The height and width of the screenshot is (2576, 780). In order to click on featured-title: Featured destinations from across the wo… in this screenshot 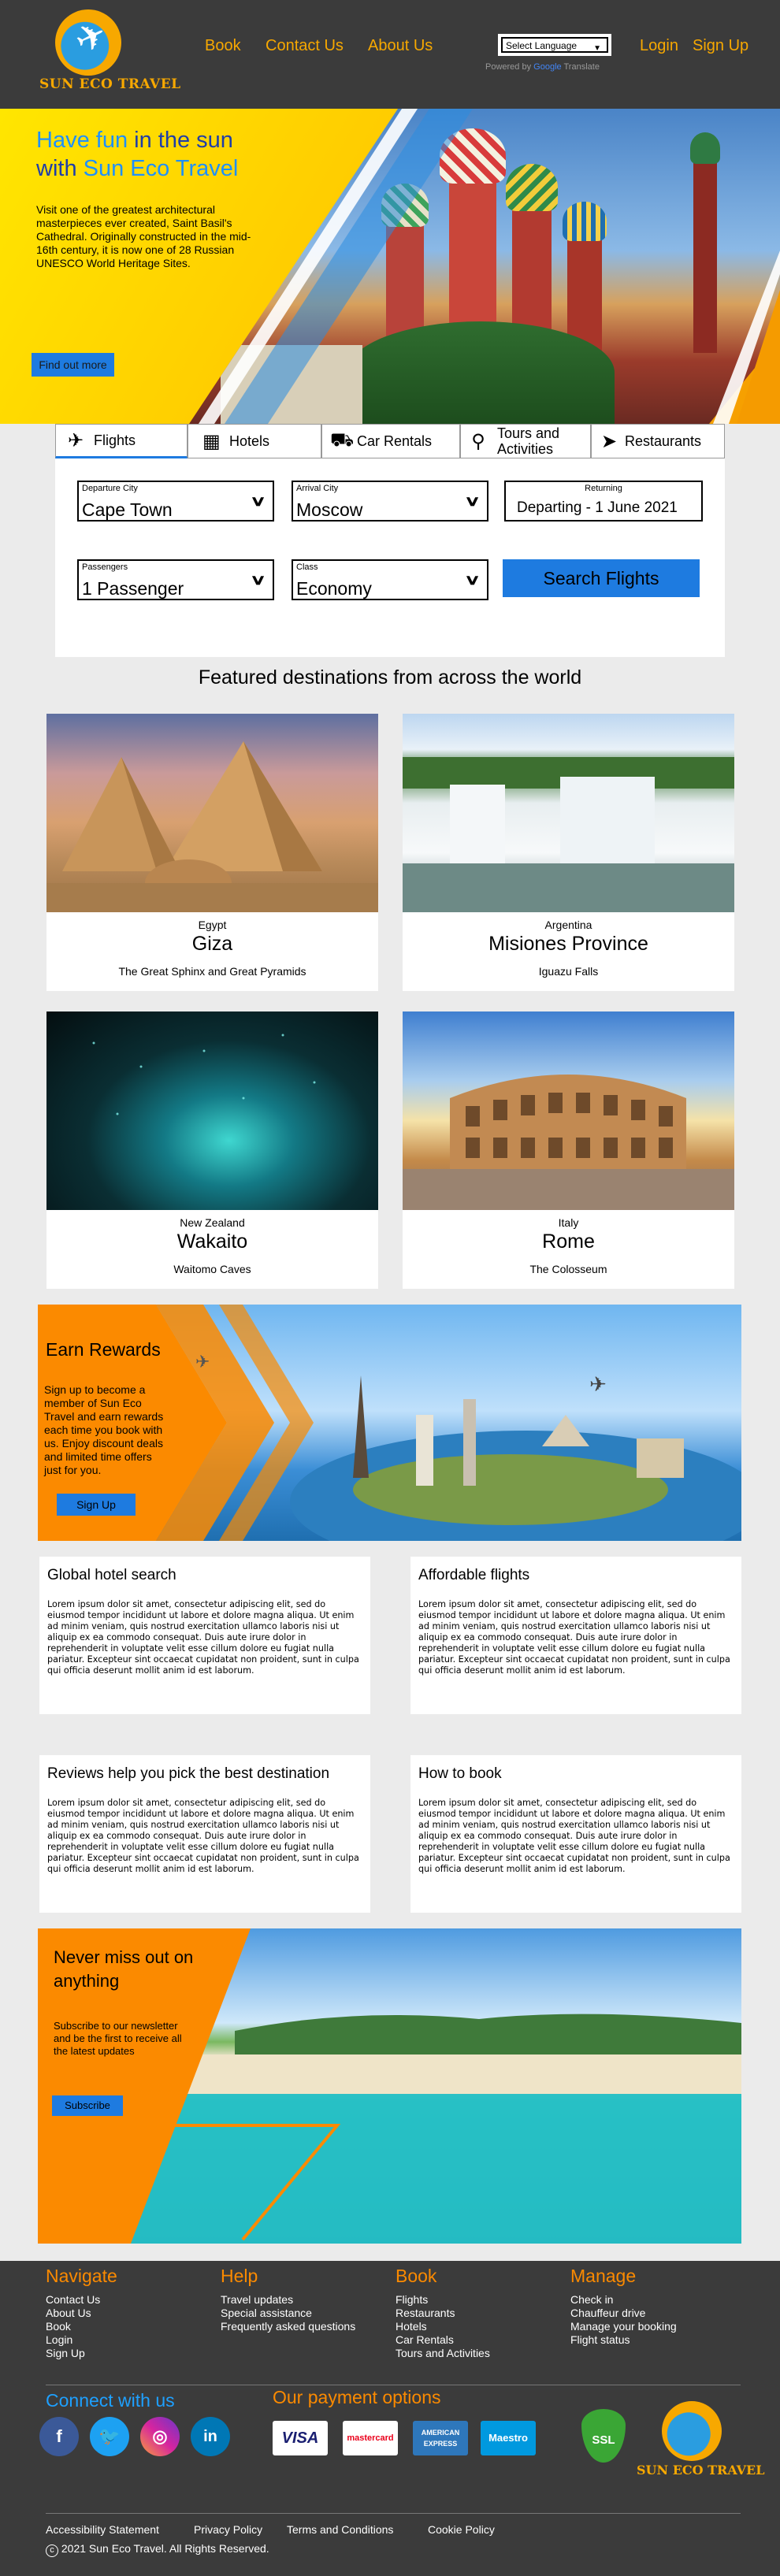, I will do `click(390, 677)`.